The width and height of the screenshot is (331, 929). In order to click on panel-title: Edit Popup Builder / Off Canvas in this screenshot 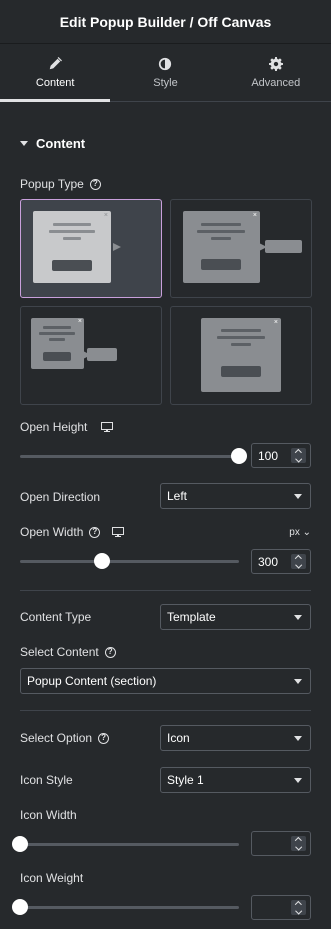, I will do `click(165, 21)`.